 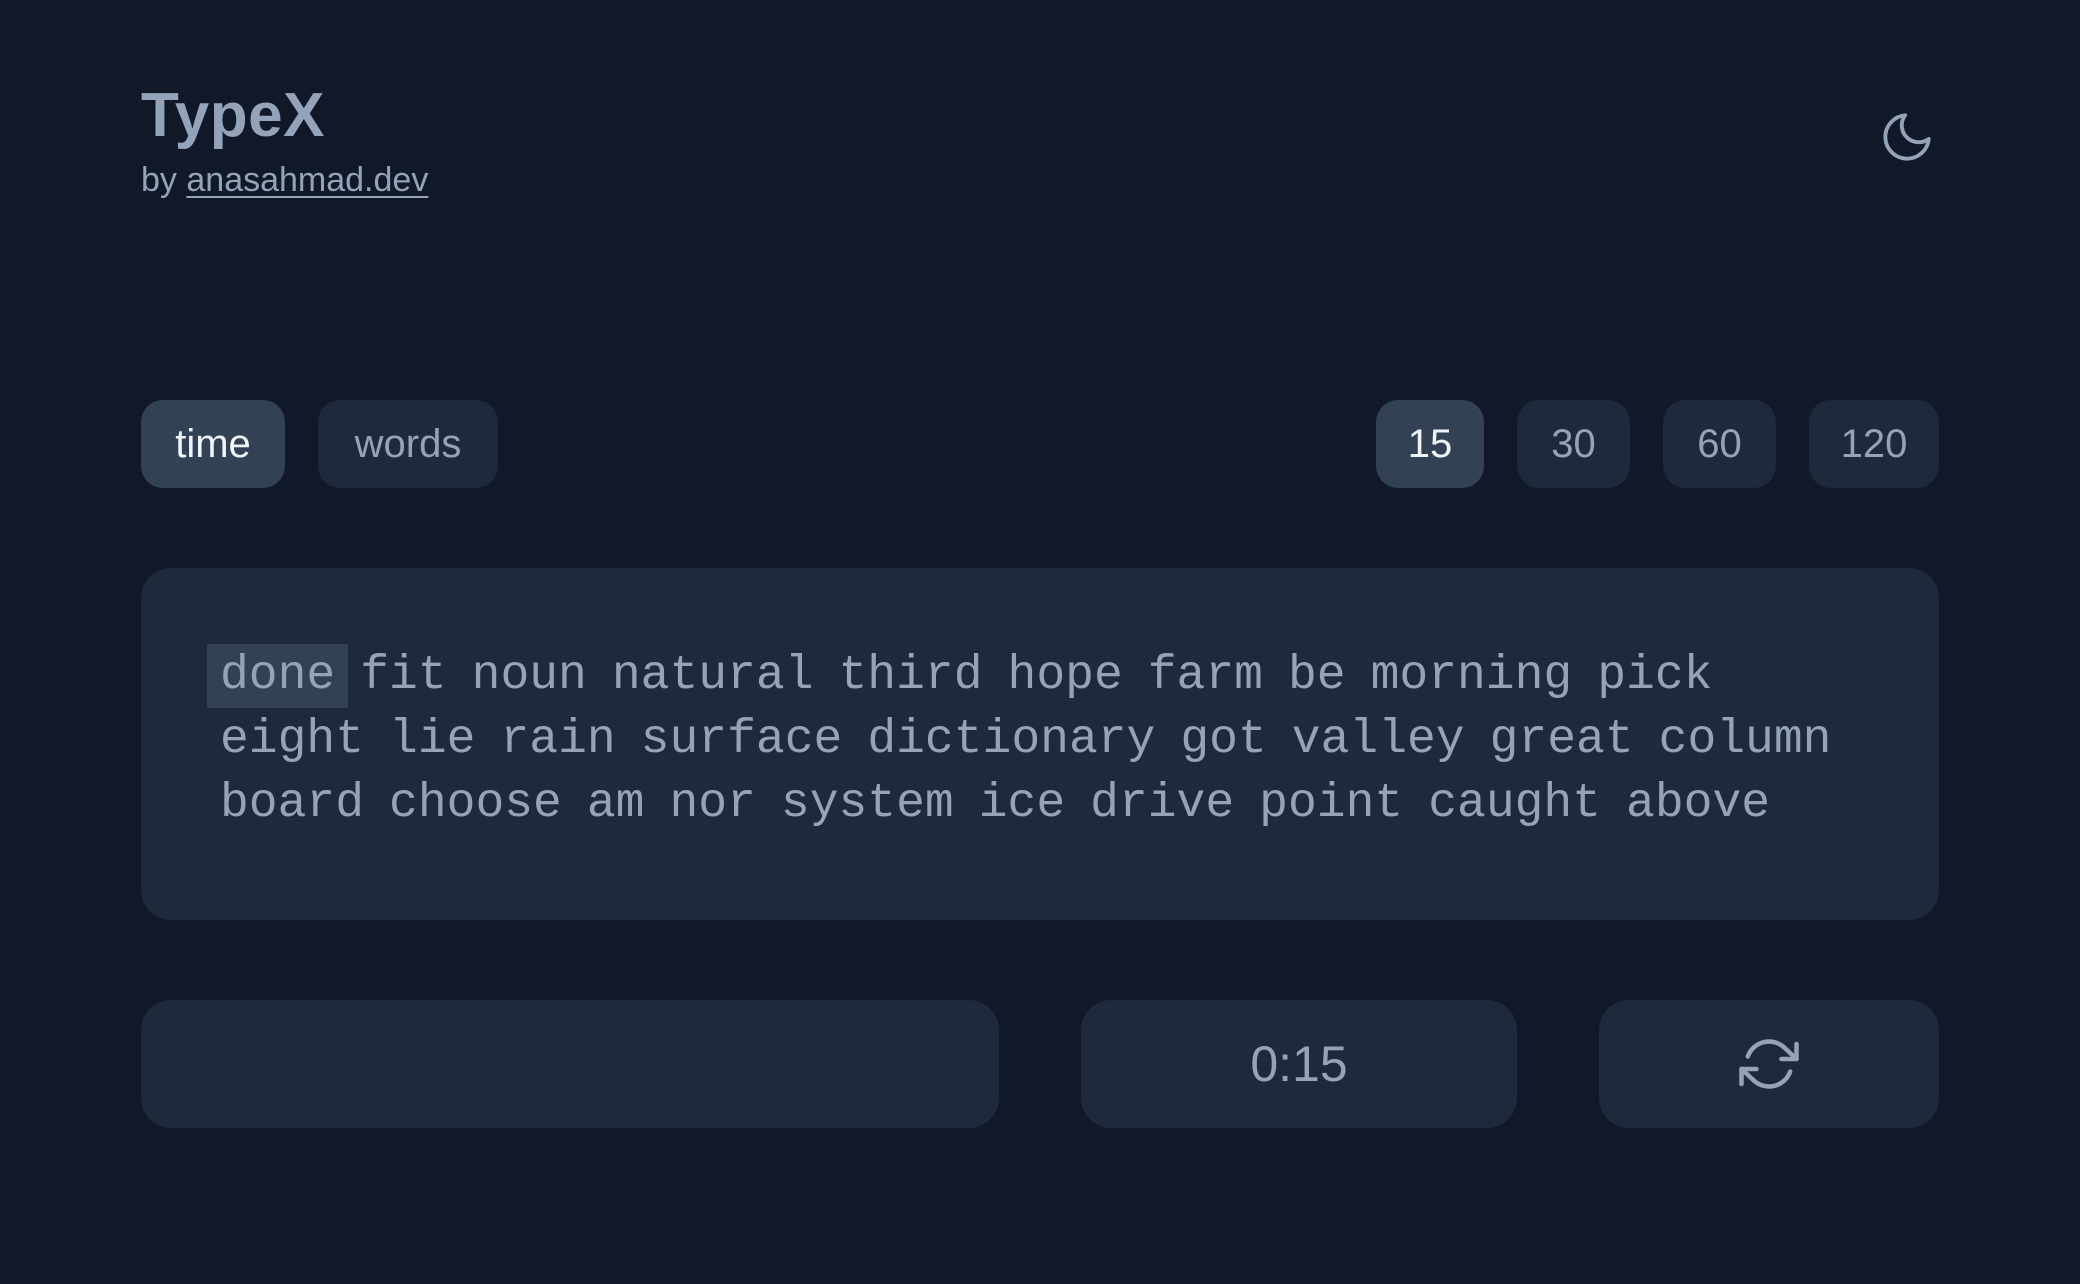 What do you see at coordinates (307, 180) in the screenshot?
I see `author-link: anasahmad.dev` at bounding box center [307, 180].